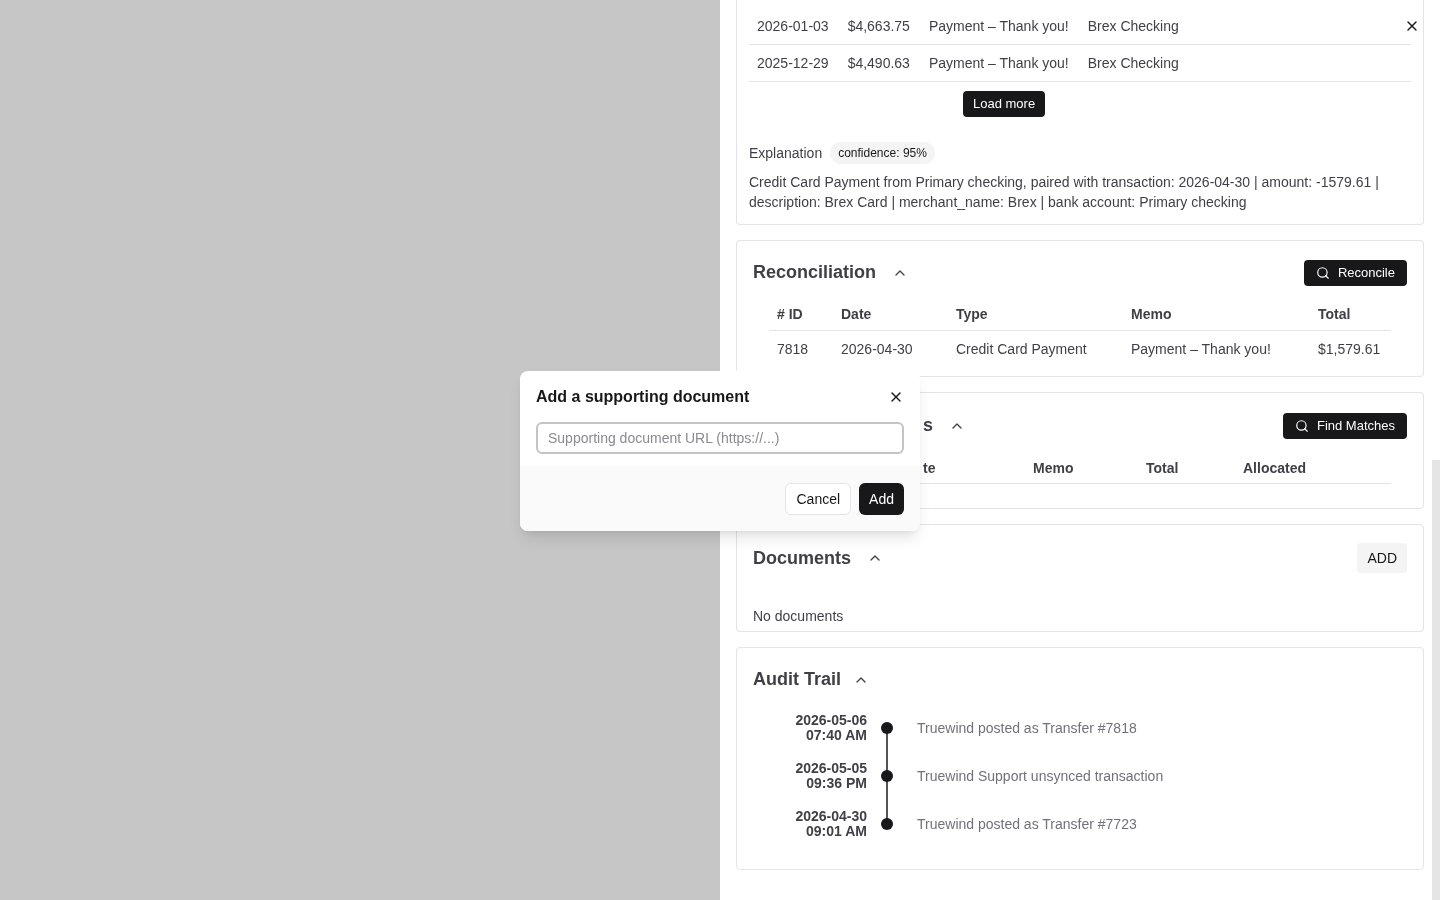 The width and height of the screenshot is (1440, 900). What do you see at coordinates (1350, 349) in the screenshot?
I see `table-cell-text: $1,579.61` at bounding box center [1350, 349].